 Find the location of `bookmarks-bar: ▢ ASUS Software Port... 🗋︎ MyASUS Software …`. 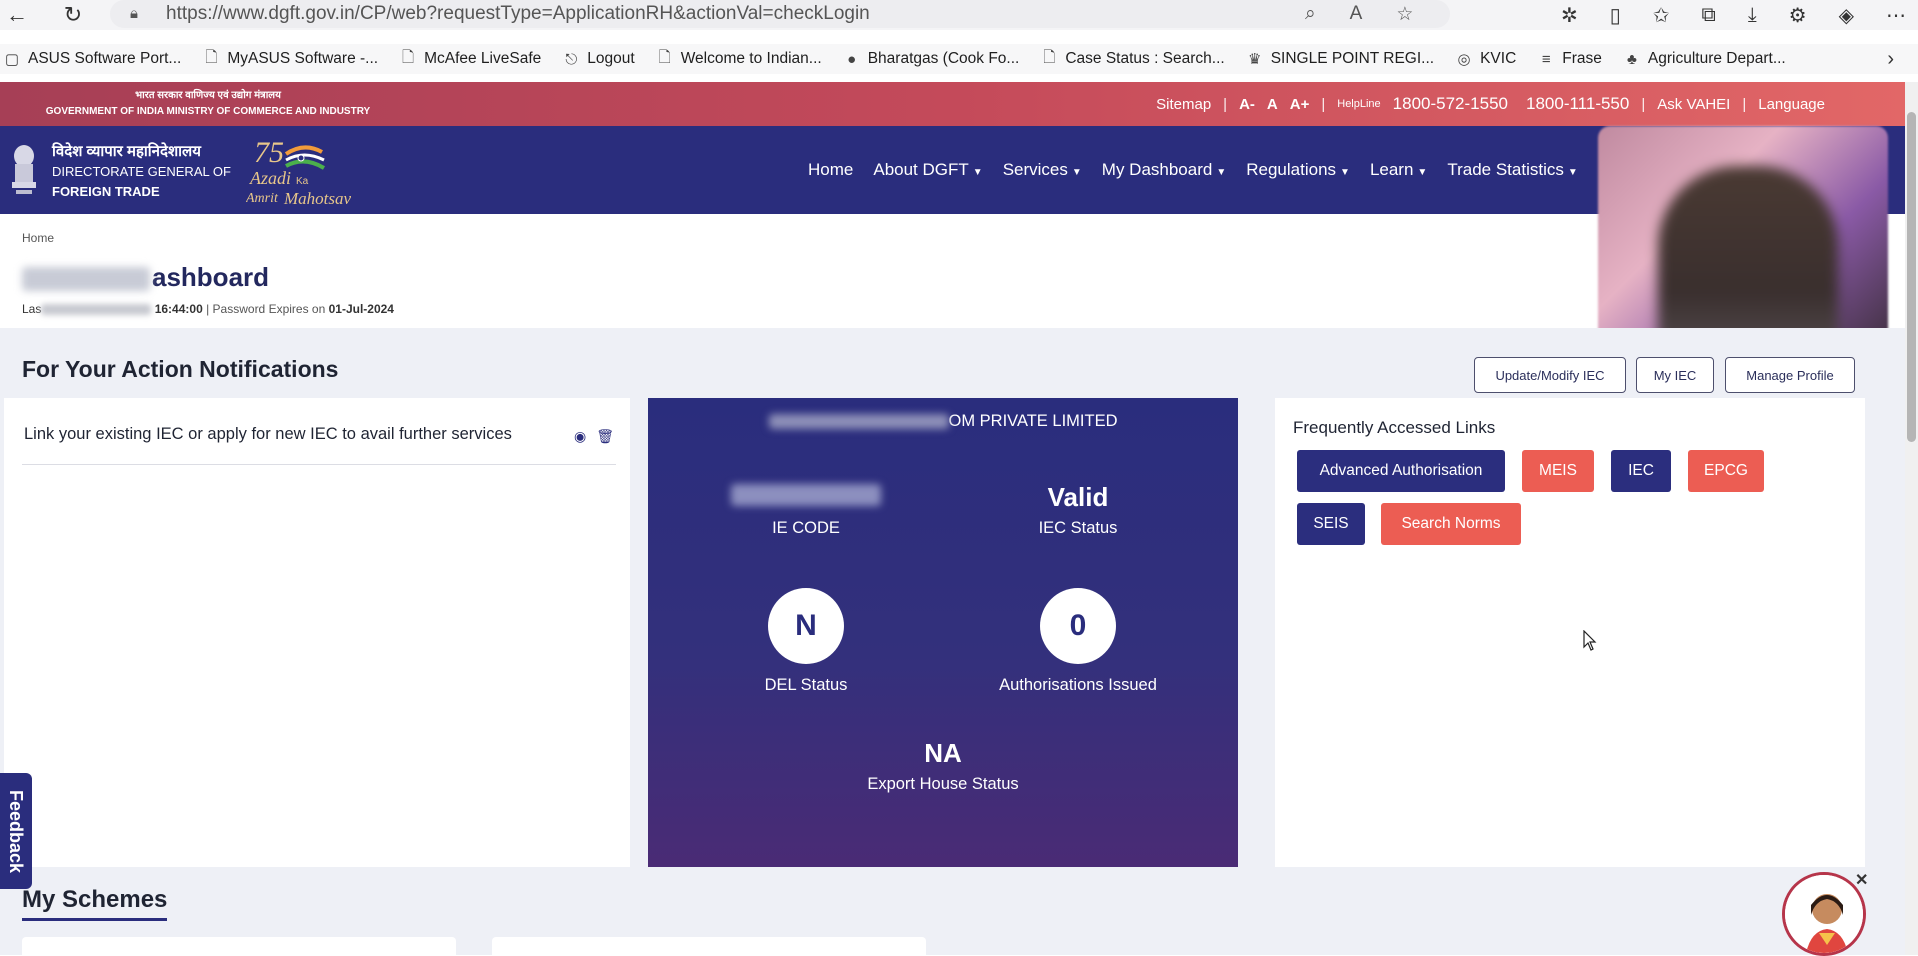

bookmarks-bar: ▢ ASUS Software Port... 🗋︎ MyASUS Software … is located at coordinates (959, 59).